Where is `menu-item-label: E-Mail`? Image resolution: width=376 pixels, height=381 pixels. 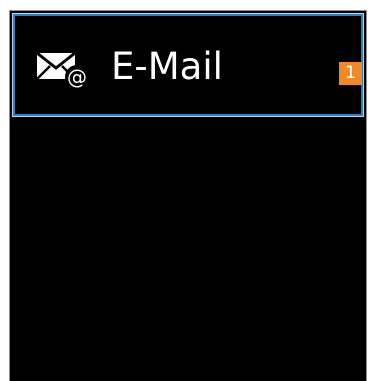 menu-item-label: E-Mail is located at coordinates (167, 66).